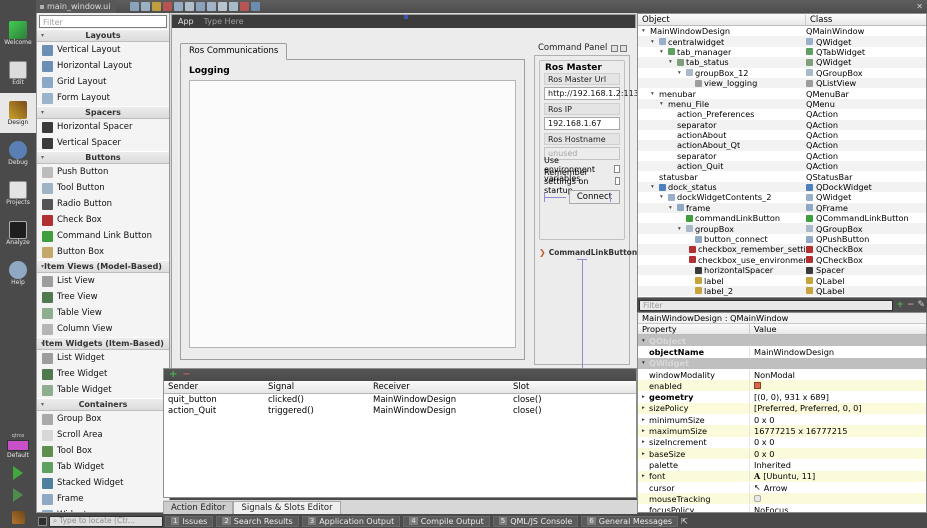 Image resolution: width=927 pixels, height=528 pixels. I want to click on column-receiver: Receiver, so click(439, 387).